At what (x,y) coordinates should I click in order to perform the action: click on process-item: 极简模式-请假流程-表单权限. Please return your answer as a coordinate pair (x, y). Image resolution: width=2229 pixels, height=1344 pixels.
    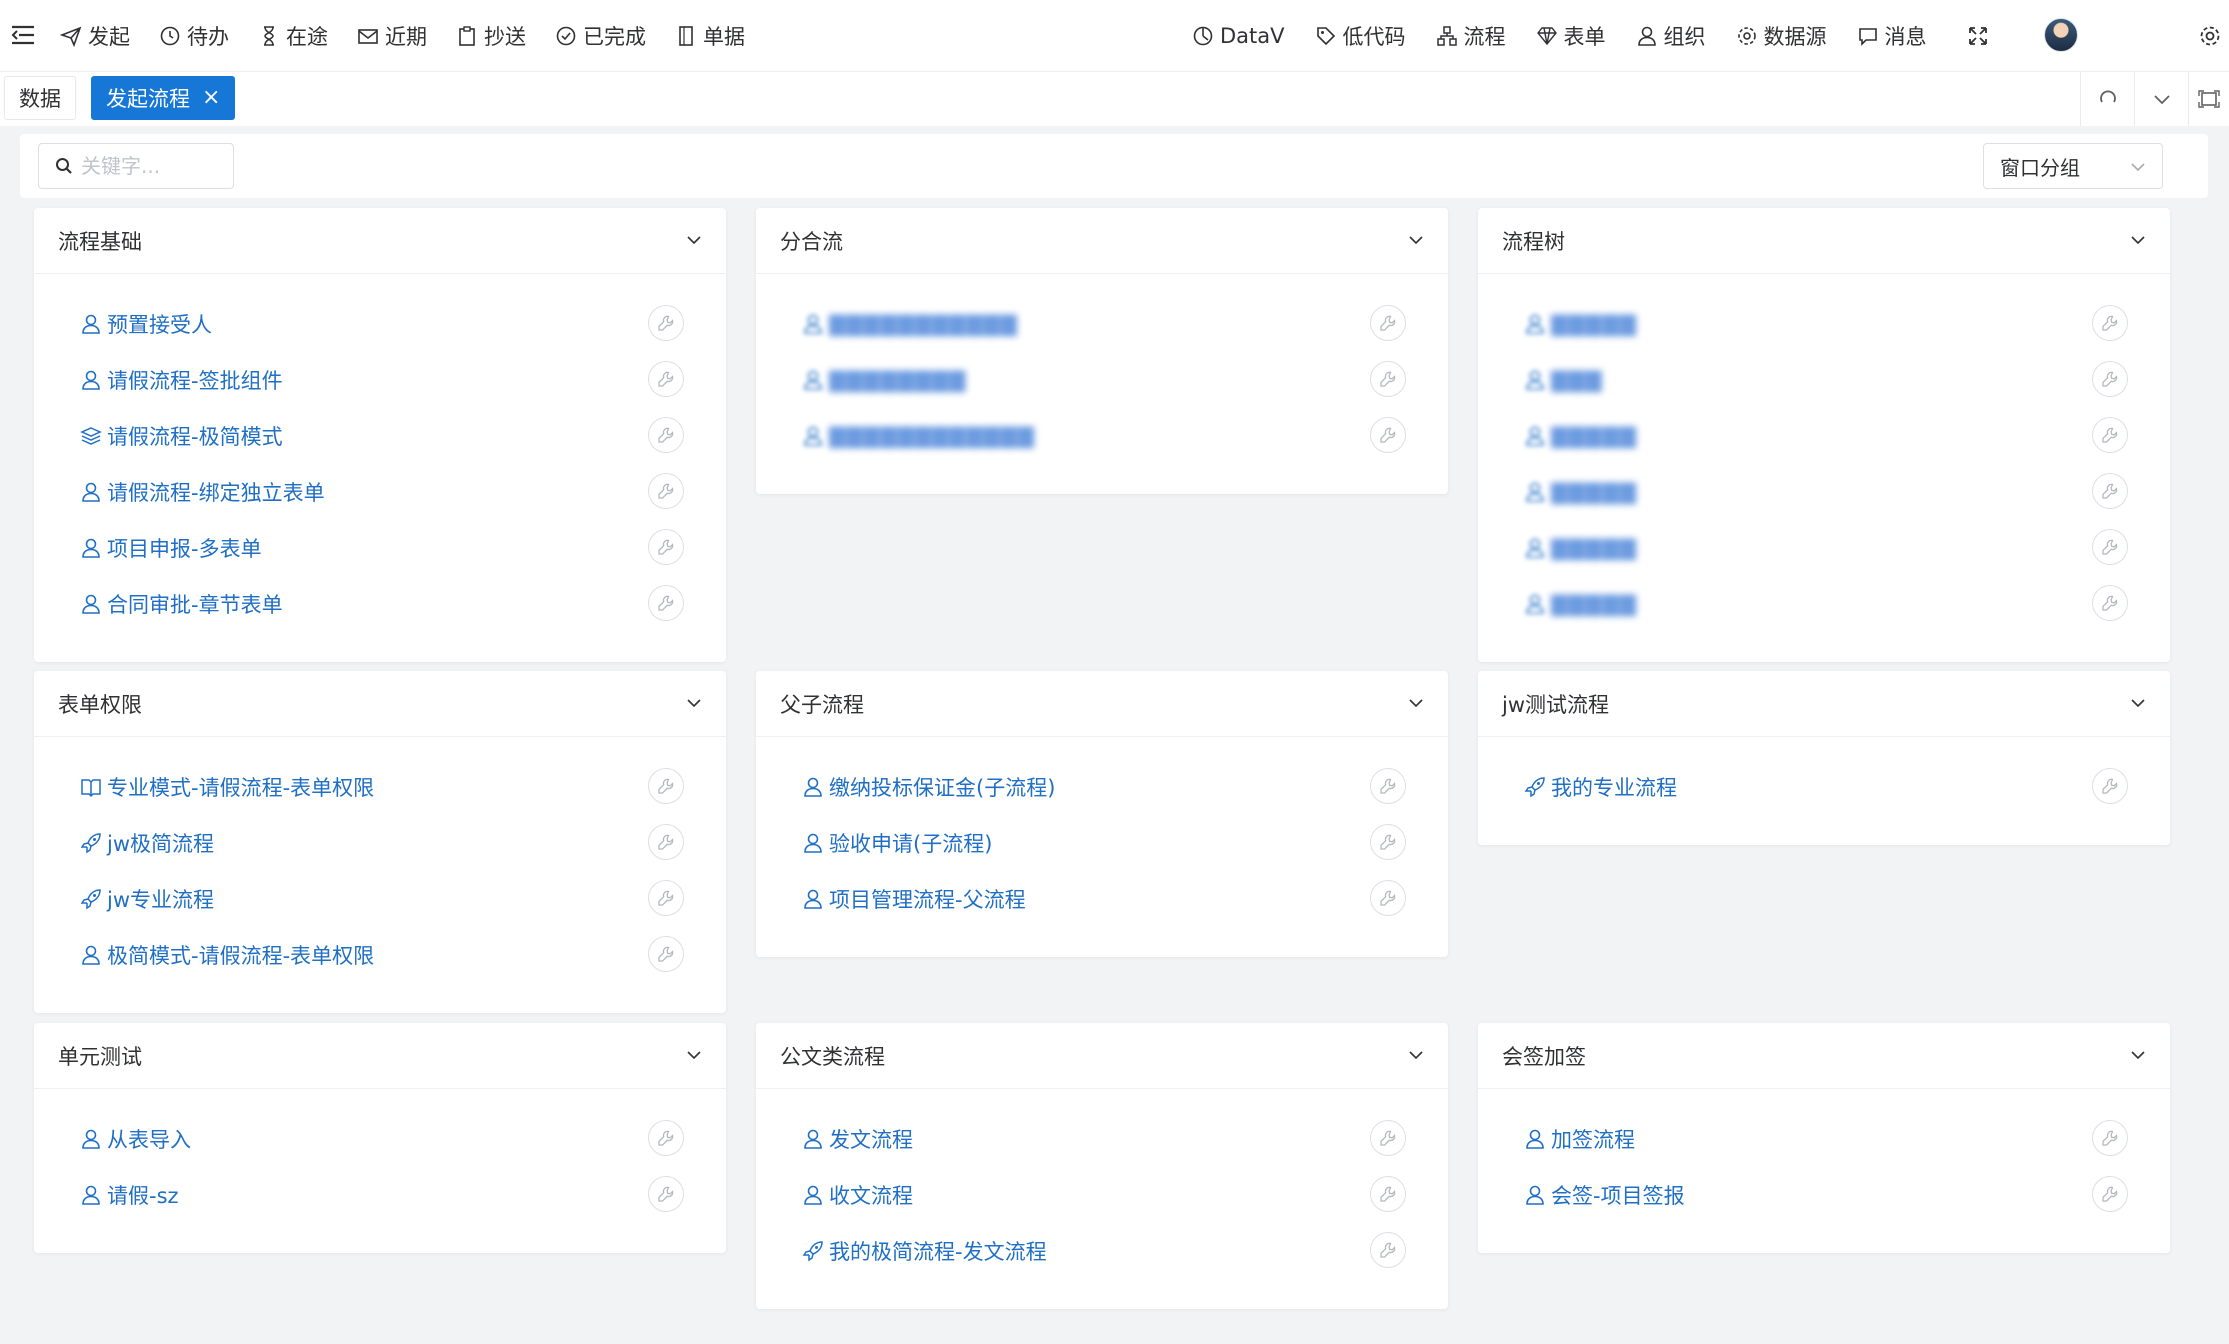
    Looking at the image, I should click on (380, 955).